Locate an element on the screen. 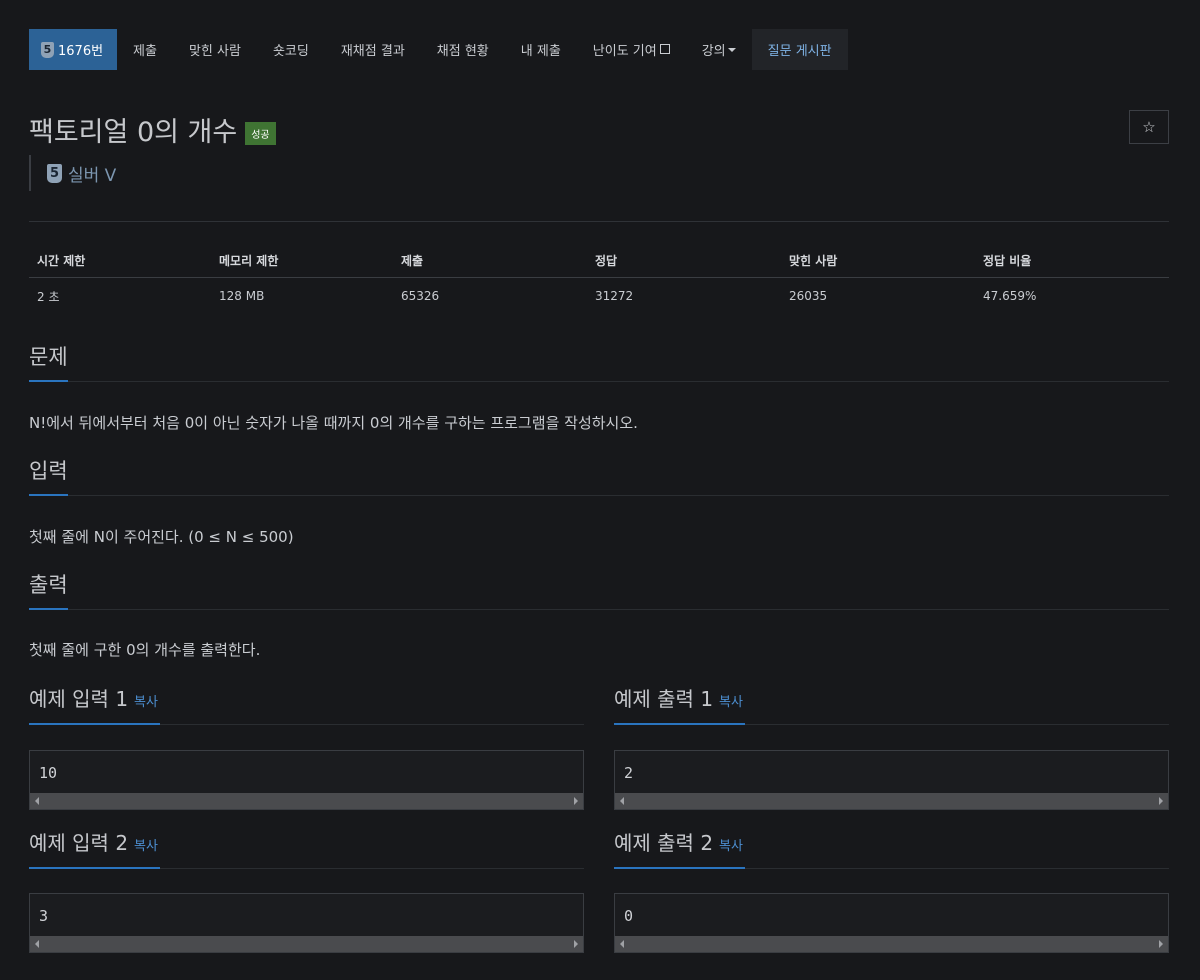  problem-title-row: 팩토리얼 0의 개수 성공 is located at coordinates (152, 129).